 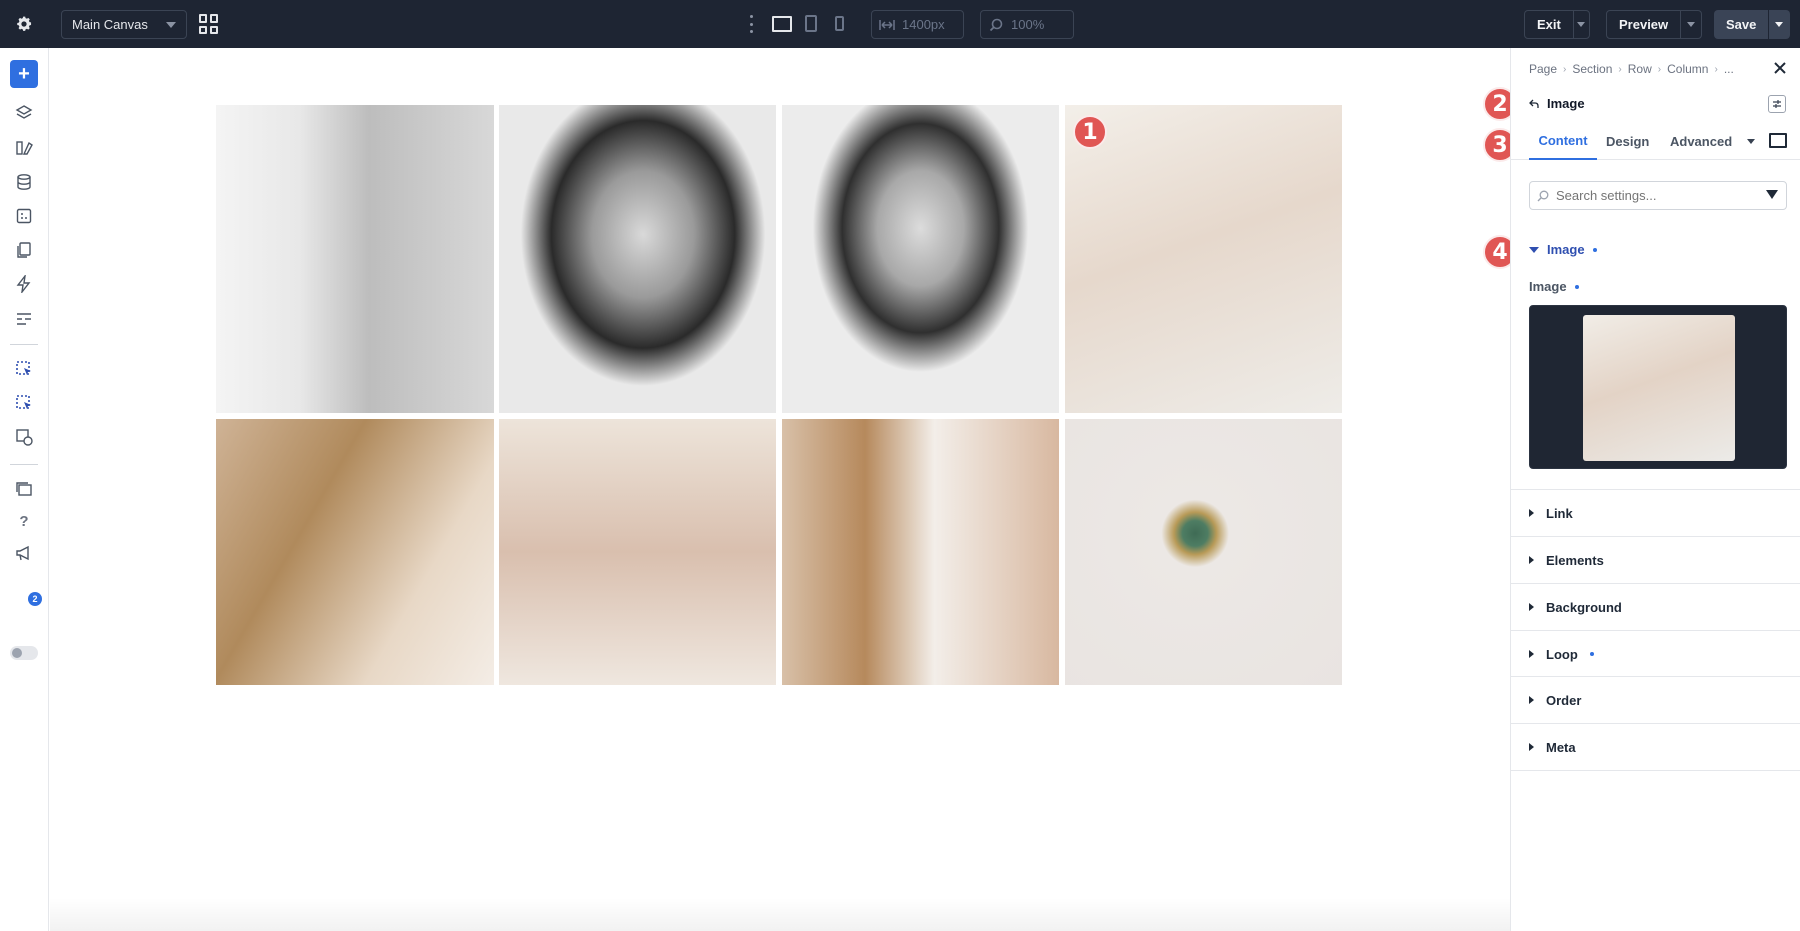 I want to click on zoom-value: 100%, so click(x=1028, y=24).